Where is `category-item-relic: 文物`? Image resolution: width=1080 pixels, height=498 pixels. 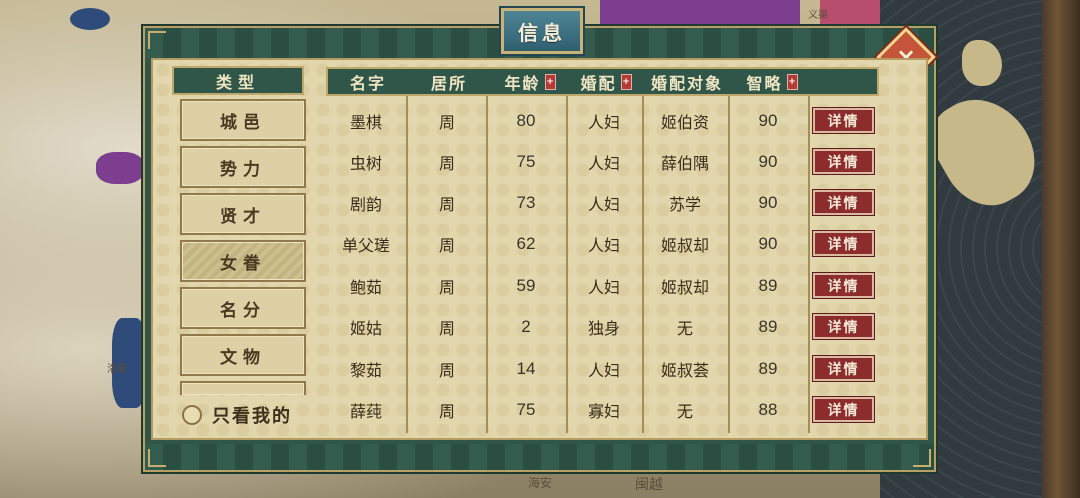
category-item-relic: 文物 is located at coordinates (243, 355).